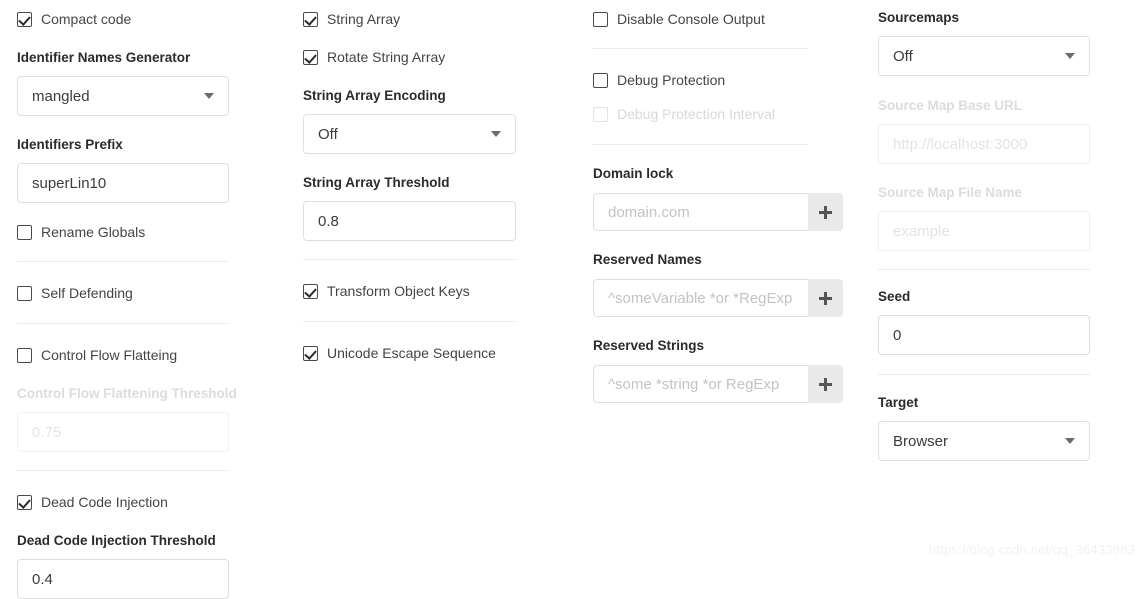 Image resolution: width=1143 pixels, height=599 pixels. What do you see at coordinates (123, 579) in the screenshot?
I see `dead-code-injection-threshold-input: 0.4` at bounding box center [123, 579].